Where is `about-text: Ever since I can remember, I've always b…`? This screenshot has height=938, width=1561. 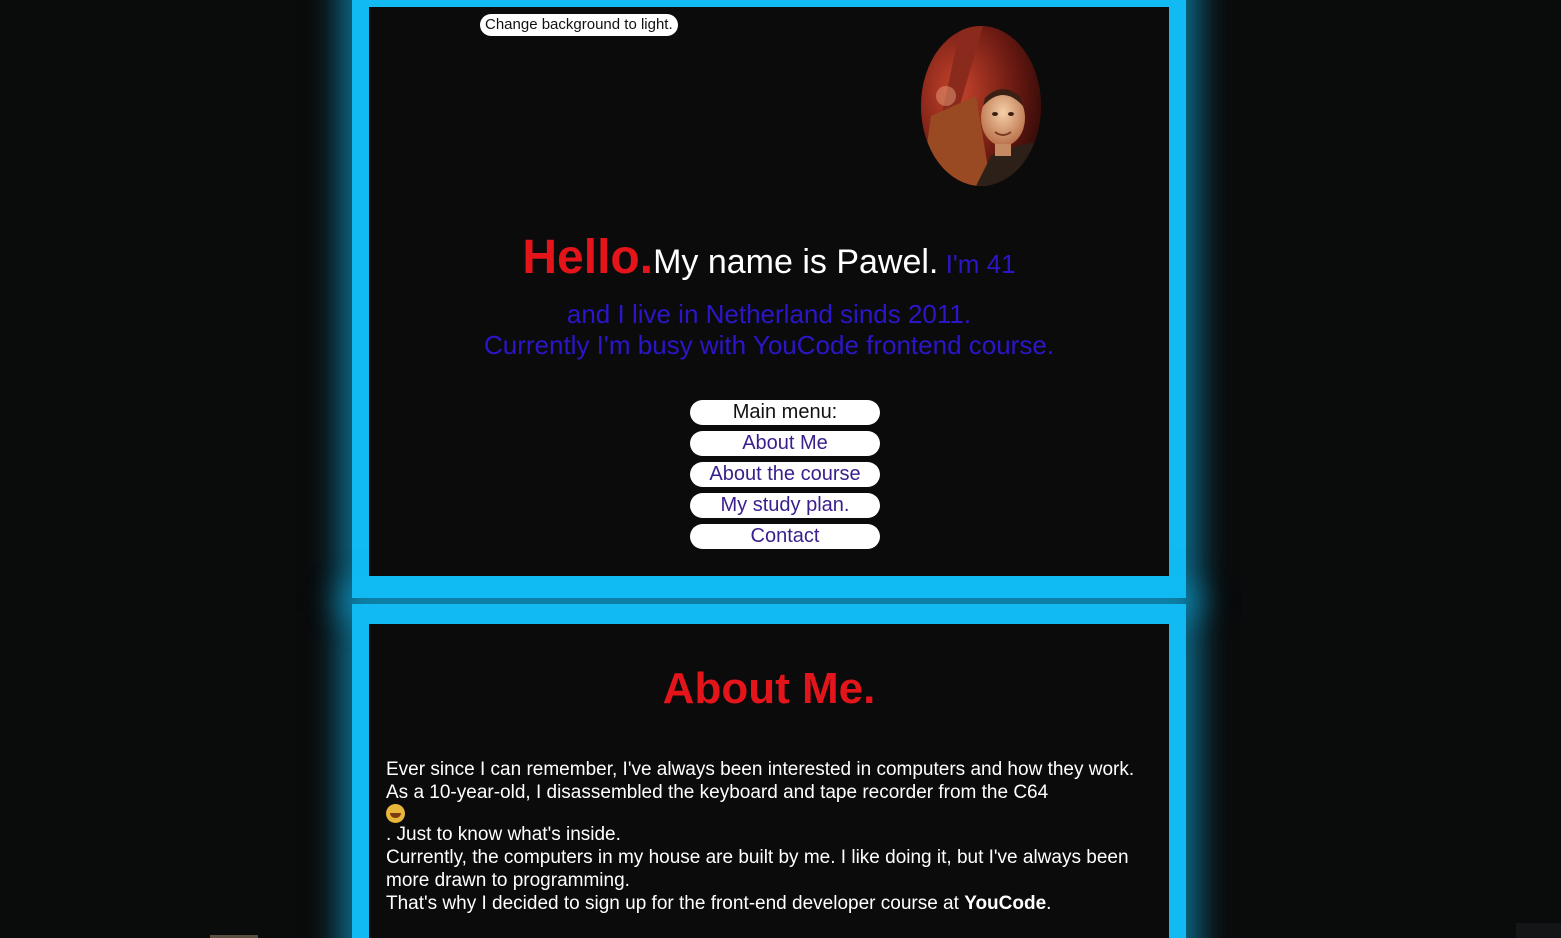
about-text: Ever since I can remember, I've always b… is located at coordinates (773, 836).